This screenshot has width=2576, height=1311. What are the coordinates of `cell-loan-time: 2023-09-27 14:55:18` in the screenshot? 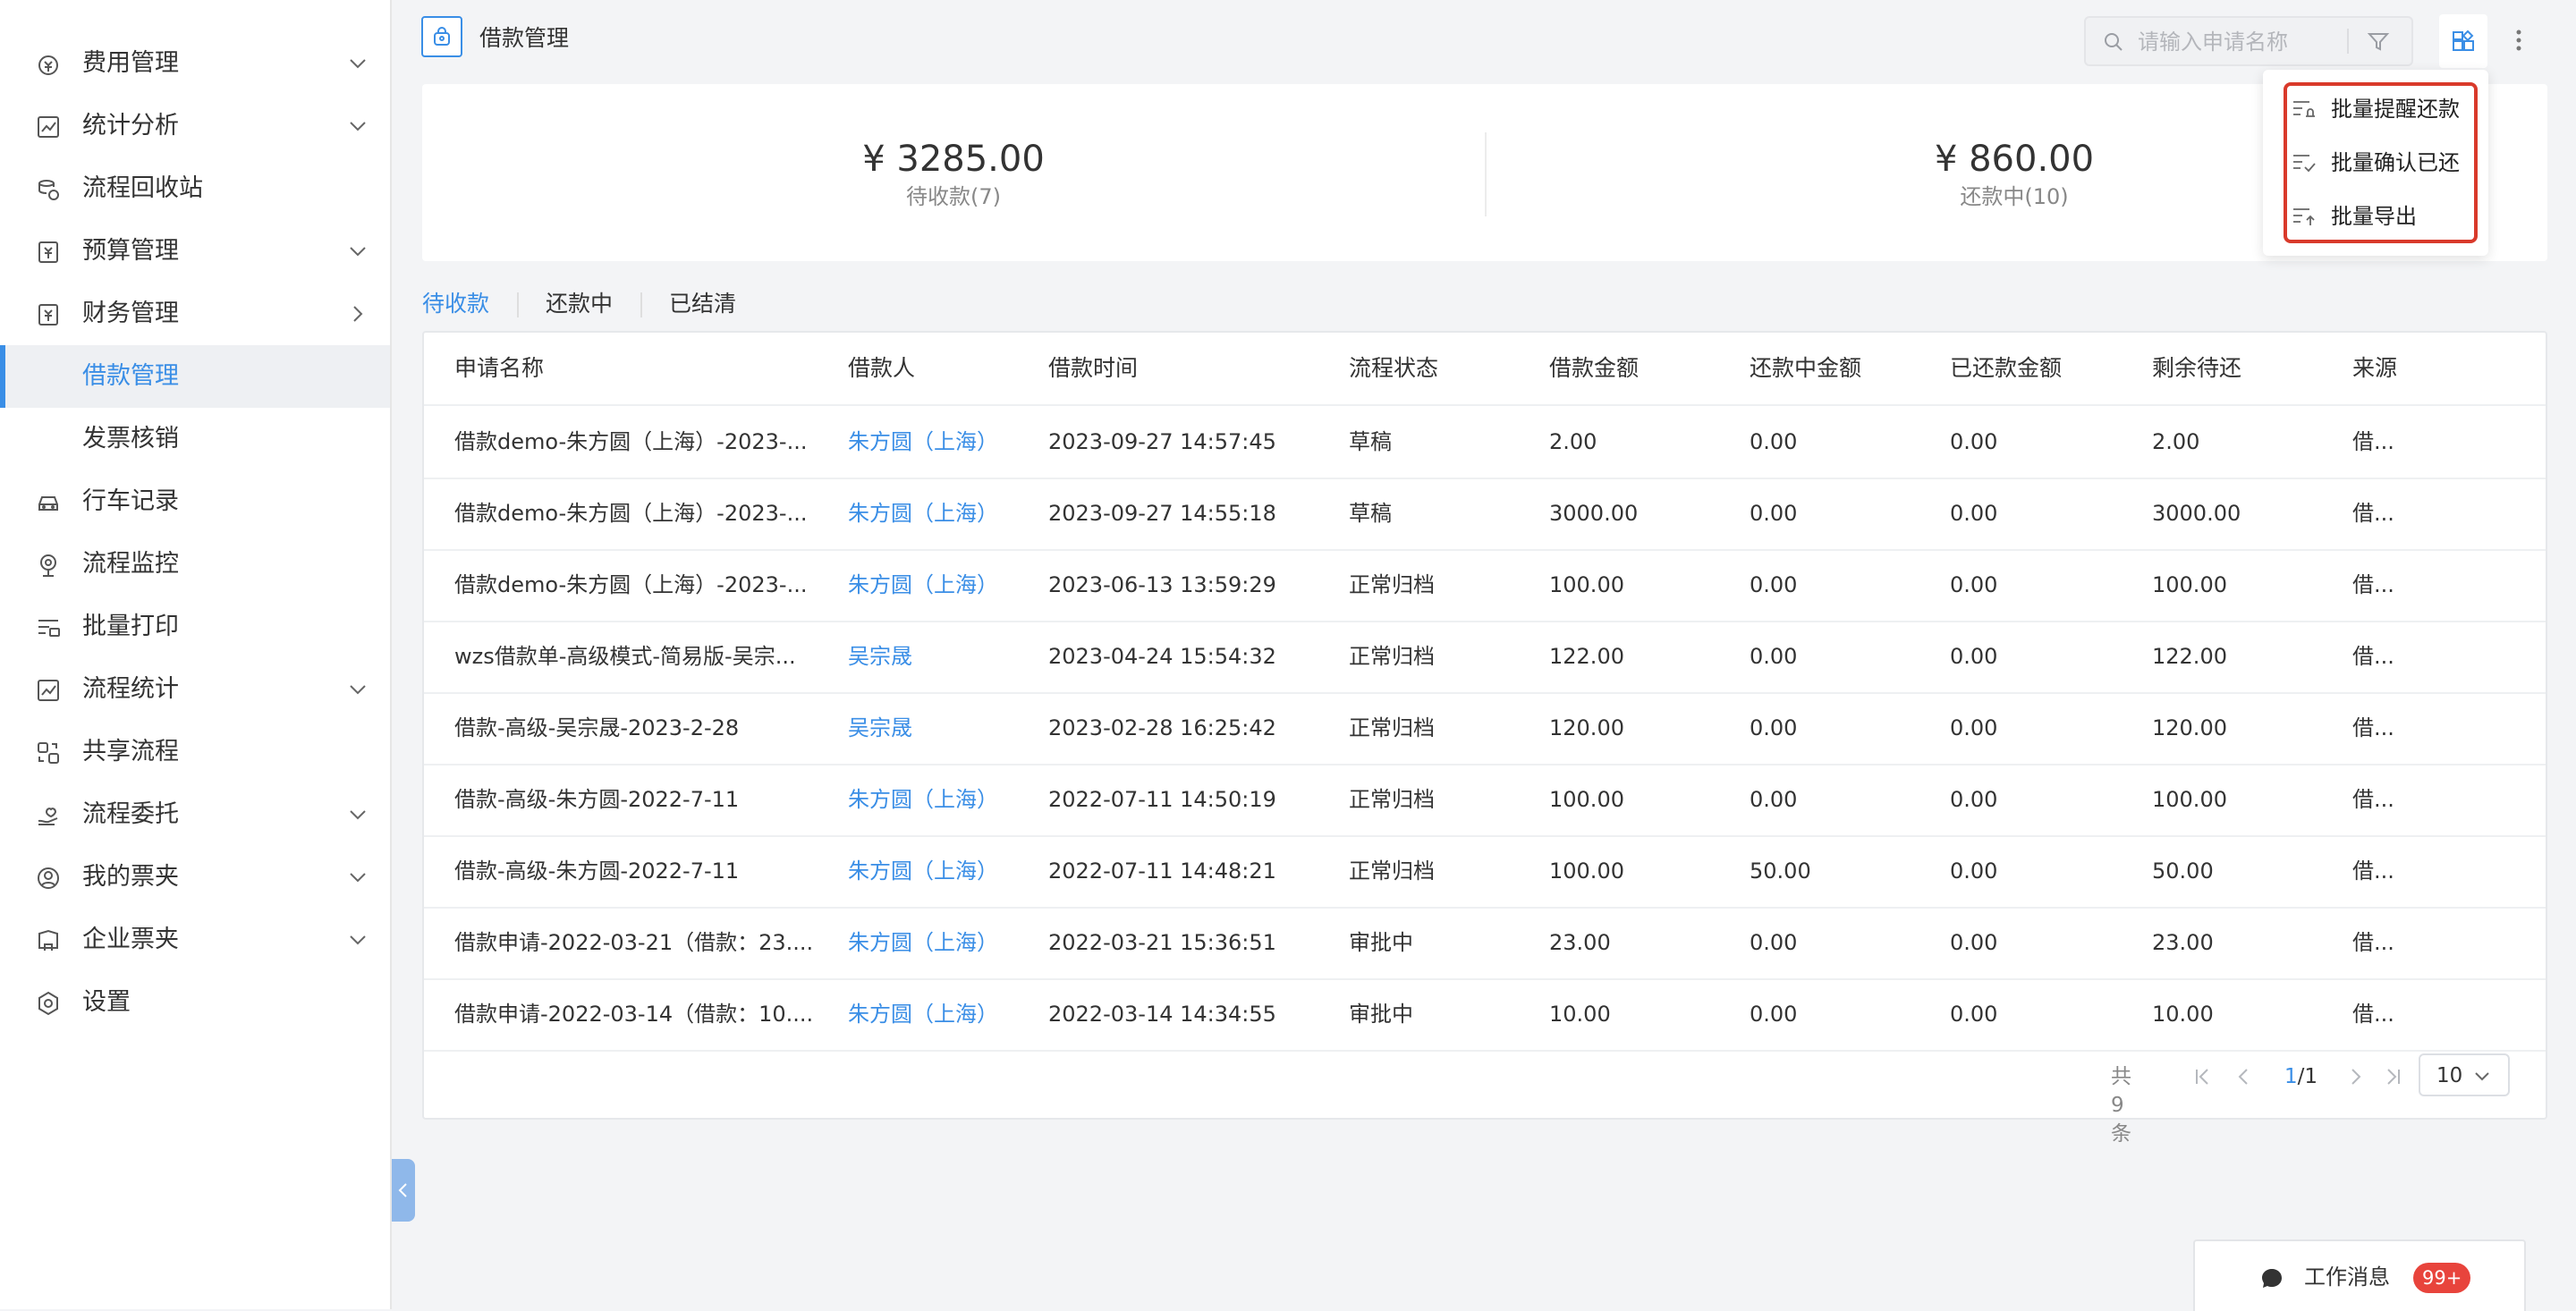 It's located at (1162, 513).